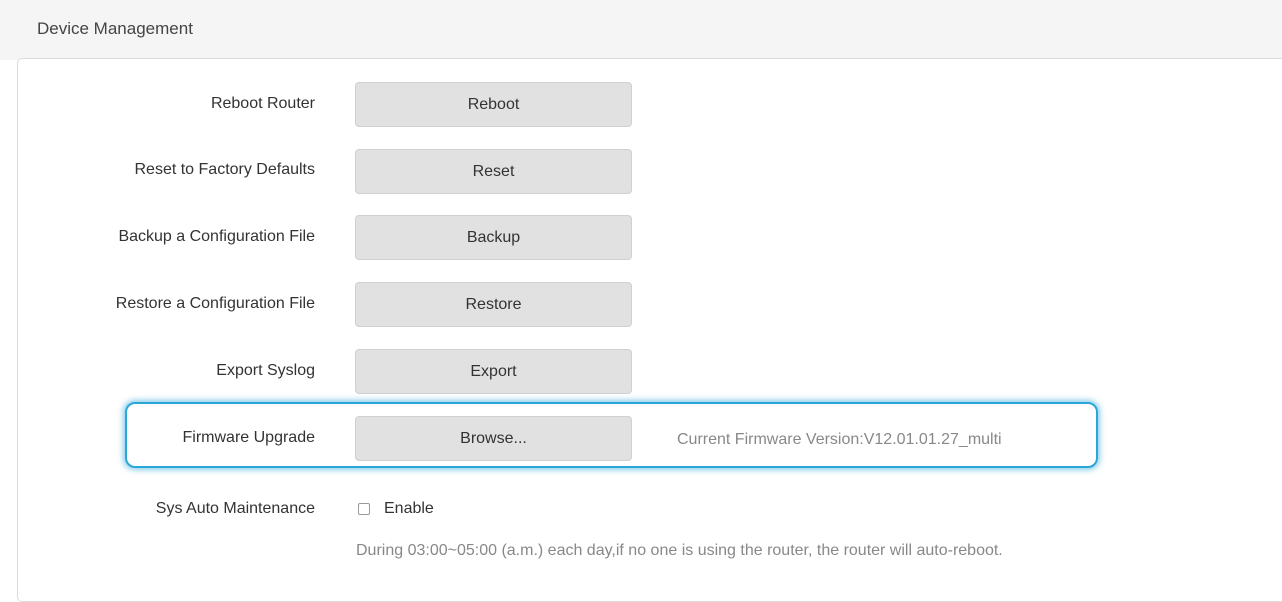  Describe the element at coordinates (215, 303) in the screenshot. I see `restore-config-label: Restore a Configuration File` at that location.